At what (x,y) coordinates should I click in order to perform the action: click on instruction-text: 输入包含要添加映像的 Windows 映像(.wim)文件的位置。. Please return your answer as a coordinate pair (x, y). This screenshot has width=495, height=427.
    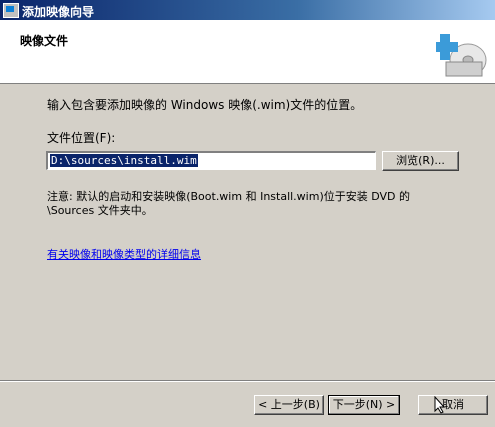
    Looking at the image, I should click on (205, 105).